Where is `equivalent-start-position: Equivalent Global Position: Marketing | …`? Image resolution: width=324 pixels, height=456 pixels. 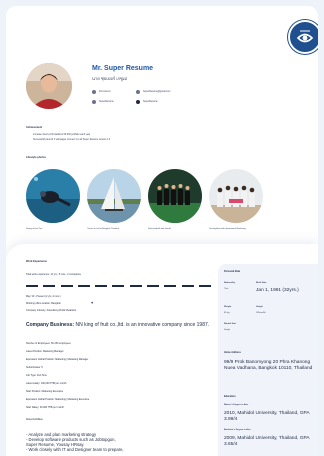 equivalent-start-position: Equivalent Global Position: Marketing | … is located at coordinates (58, 399).